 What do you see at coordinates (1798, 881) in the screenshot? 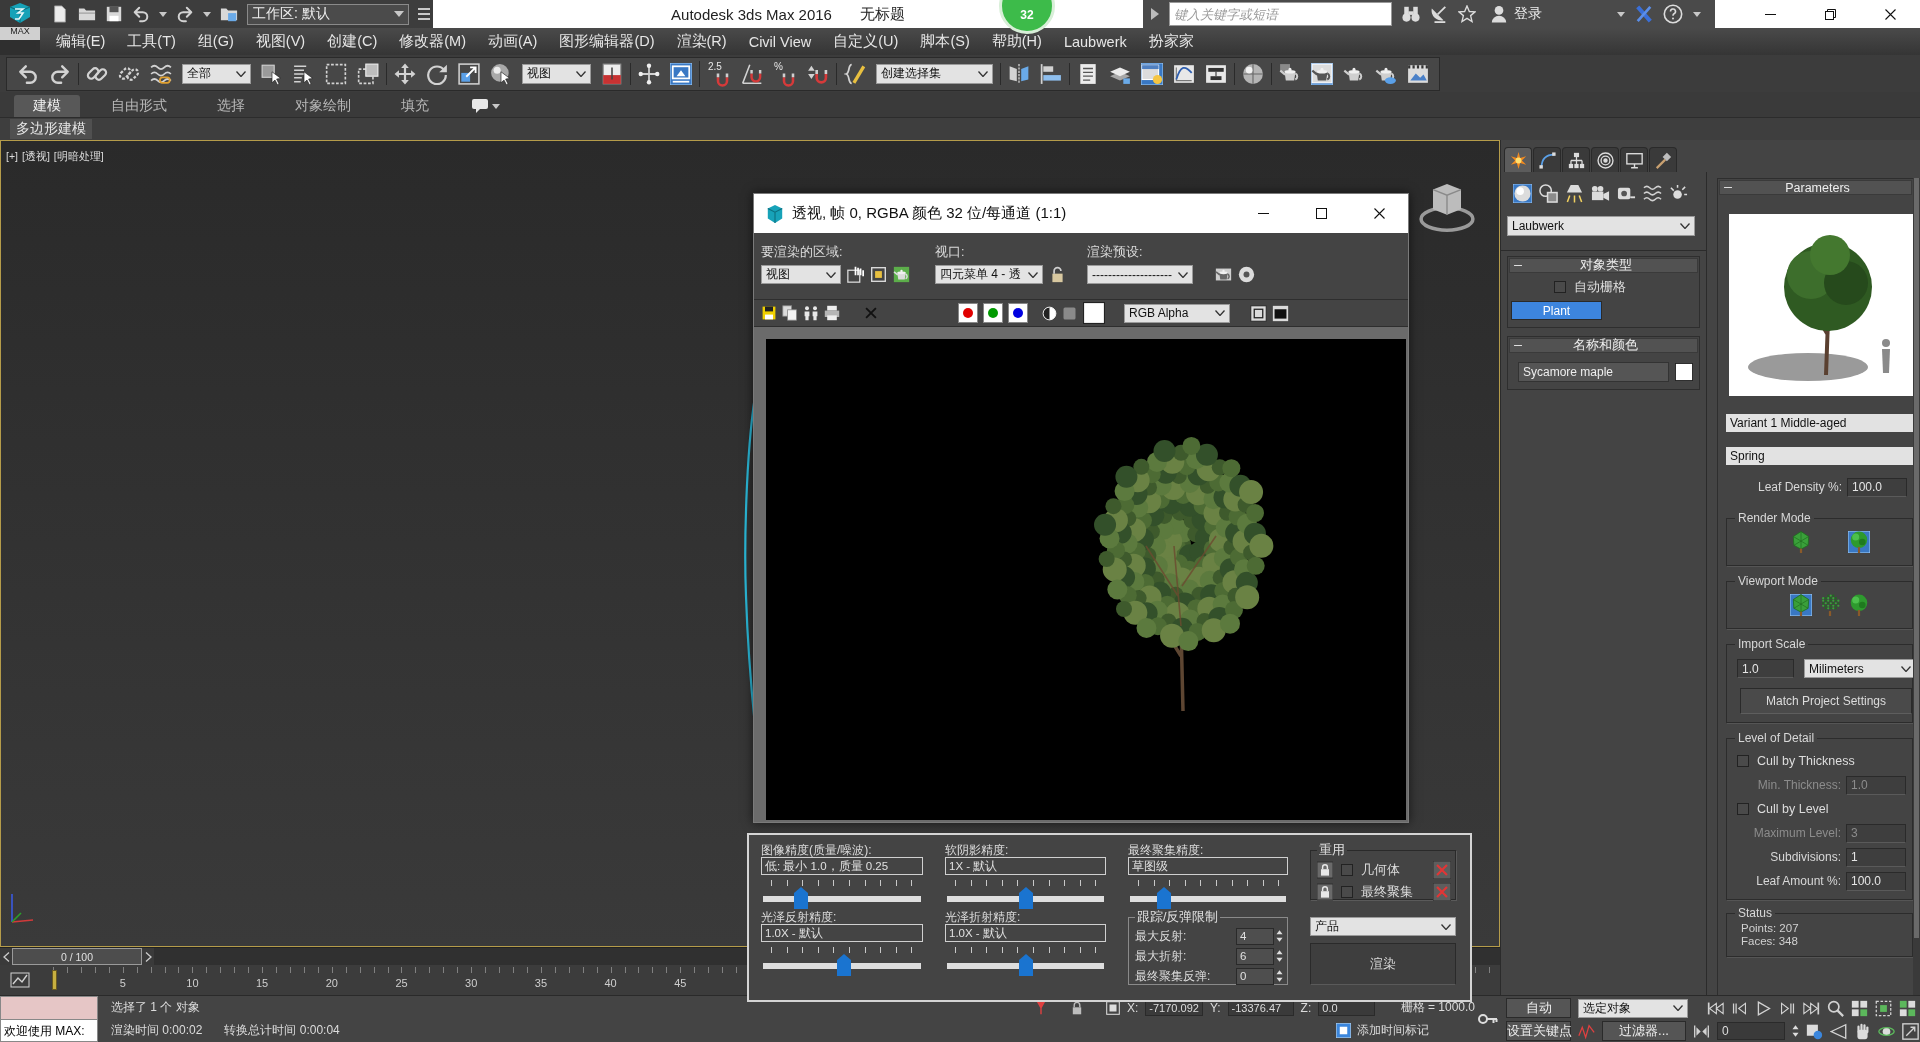
I see `field-label: Leaf Amount %:` at bounding box center [1798, 881].